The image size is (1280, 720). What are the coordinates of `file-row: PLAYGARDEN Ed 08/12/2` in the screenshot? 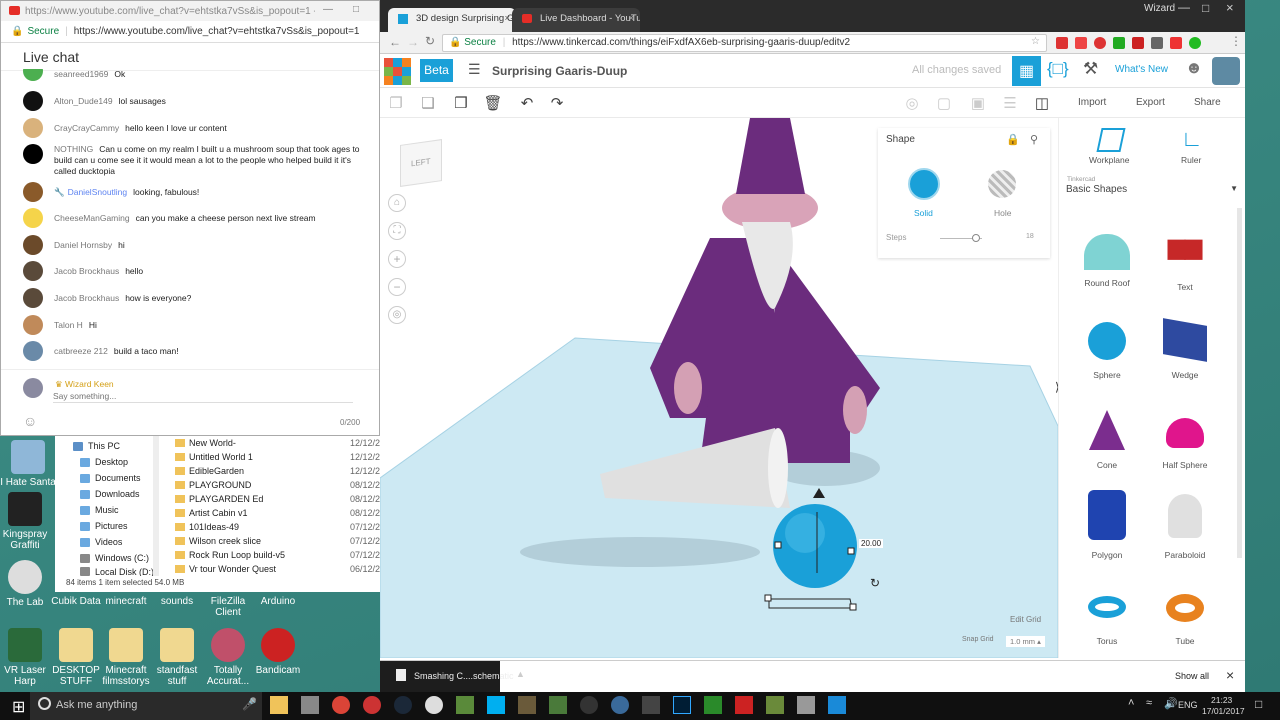 It's located at (277, 499).